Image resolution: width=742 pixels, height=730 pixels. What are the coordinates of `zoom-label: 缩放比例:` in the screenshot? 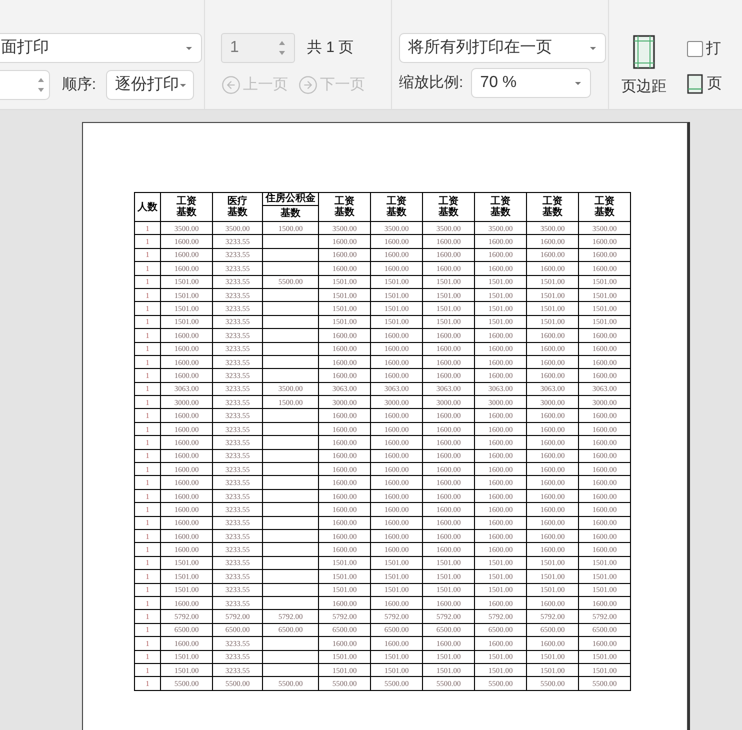 It's located at (431, 82).